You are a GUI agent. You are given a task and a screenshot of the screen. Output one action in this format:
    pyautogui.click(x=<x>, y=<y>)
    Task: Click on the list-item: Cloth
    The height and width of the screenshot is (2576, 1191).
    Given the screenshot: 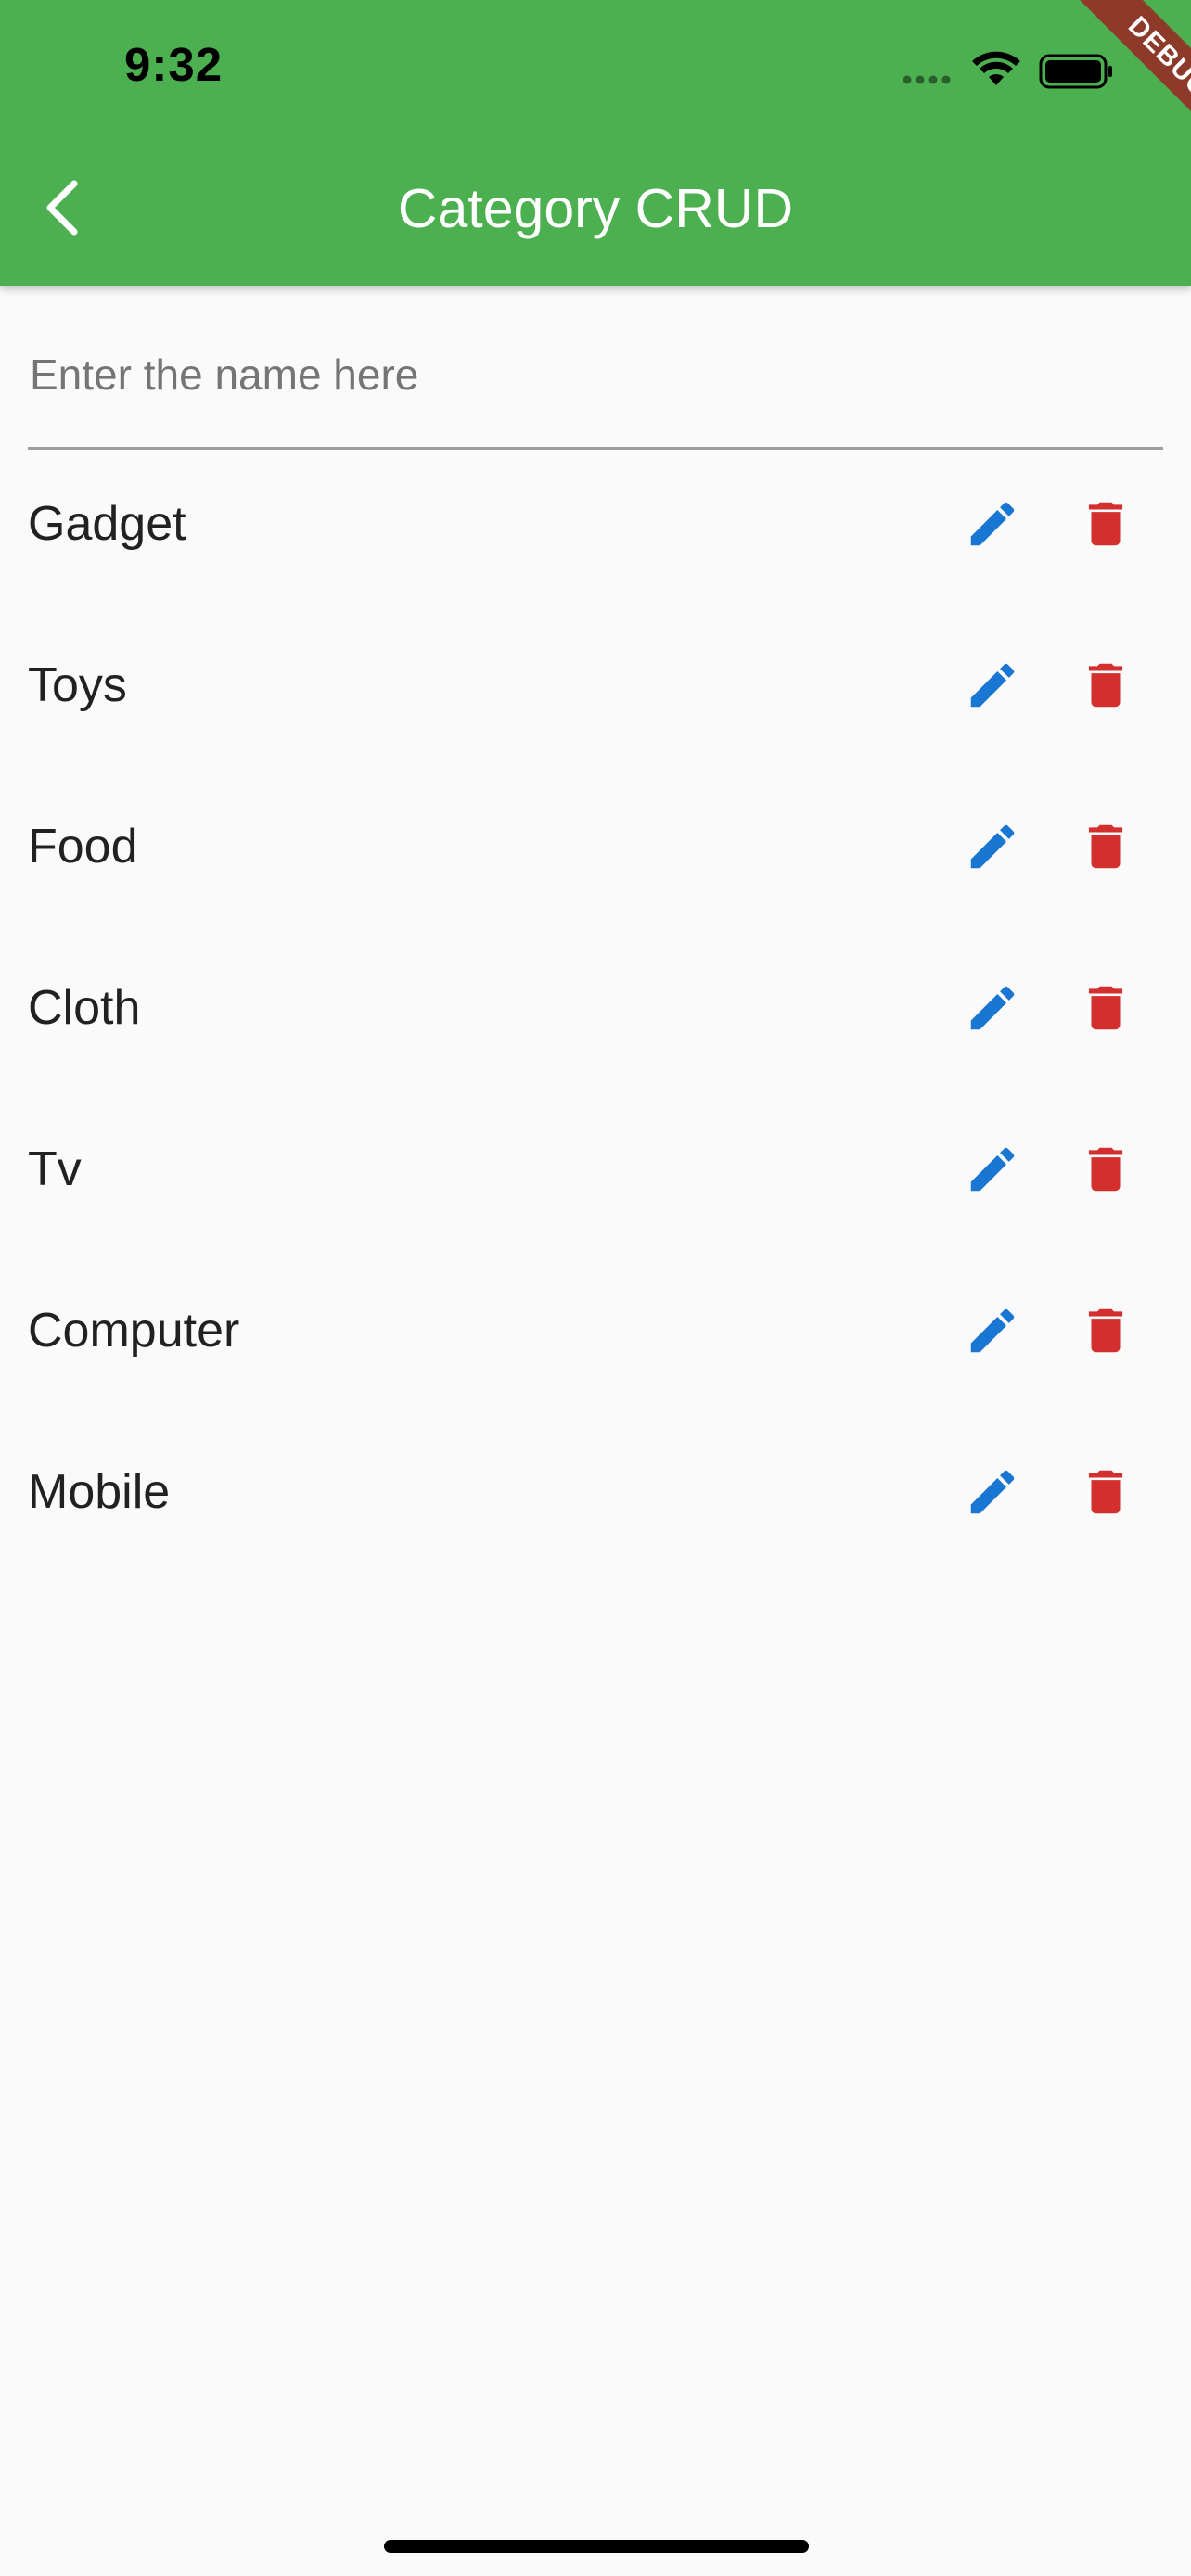 What is the action you would take?
    pyautogui.click(x=595, y=1010)
    